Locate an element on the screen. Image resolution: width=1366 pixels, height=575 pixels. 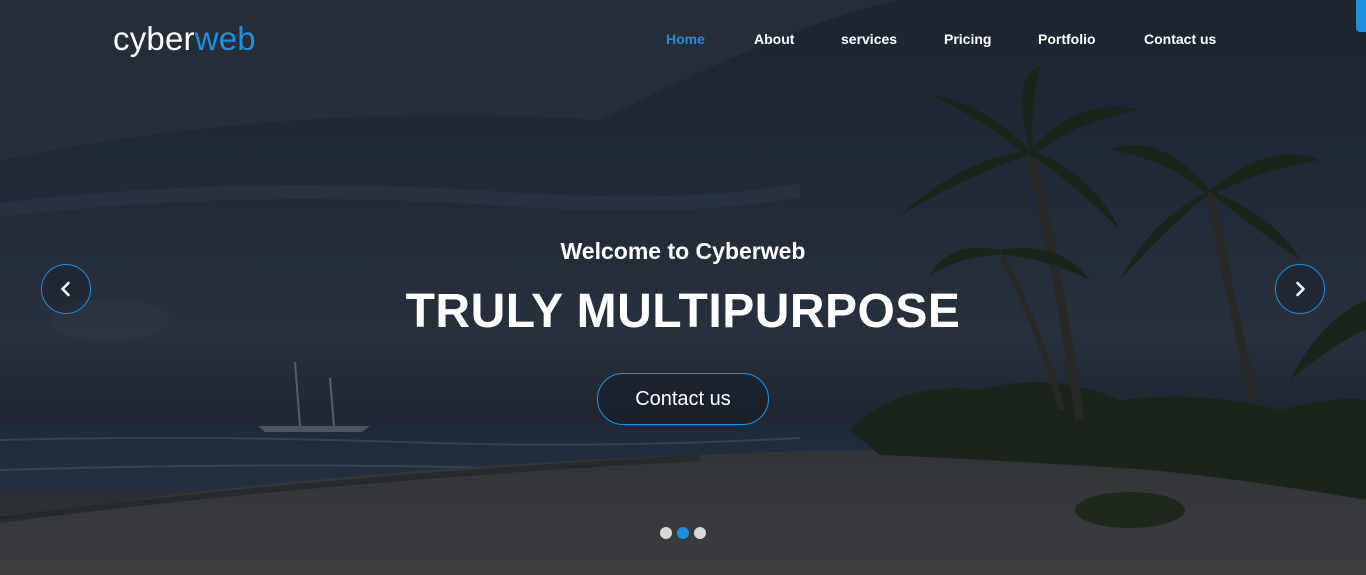
previous-slide-button is located at coordinates (66, 289).